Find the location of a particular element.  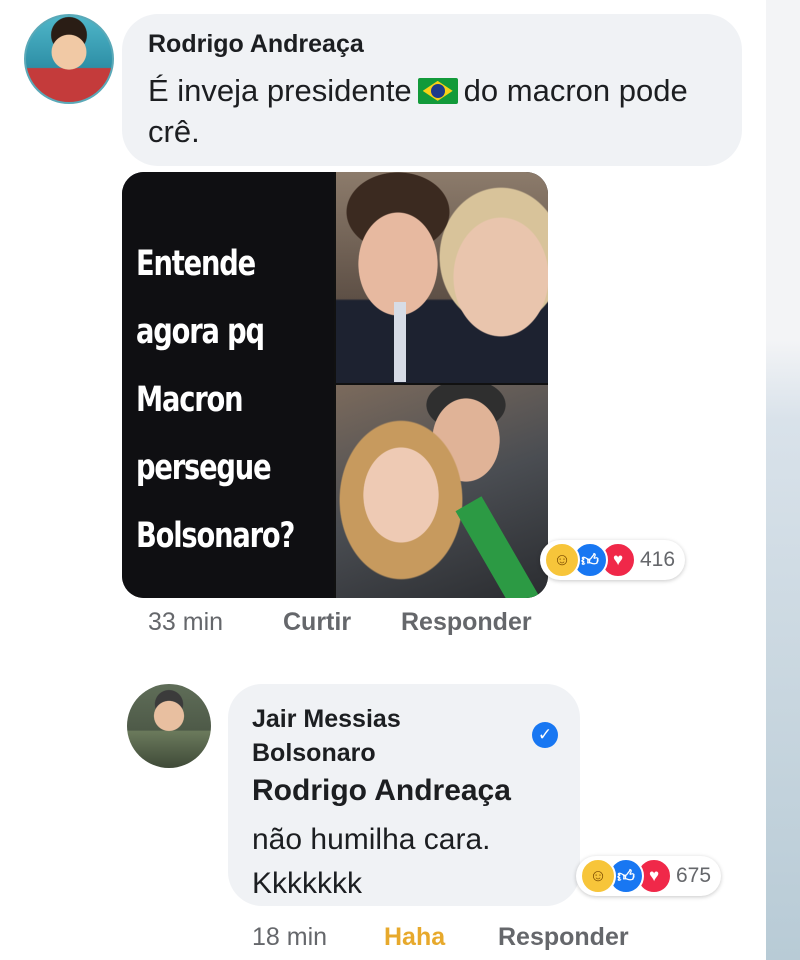

meme-photo-top is located at coordinates (442, 277).